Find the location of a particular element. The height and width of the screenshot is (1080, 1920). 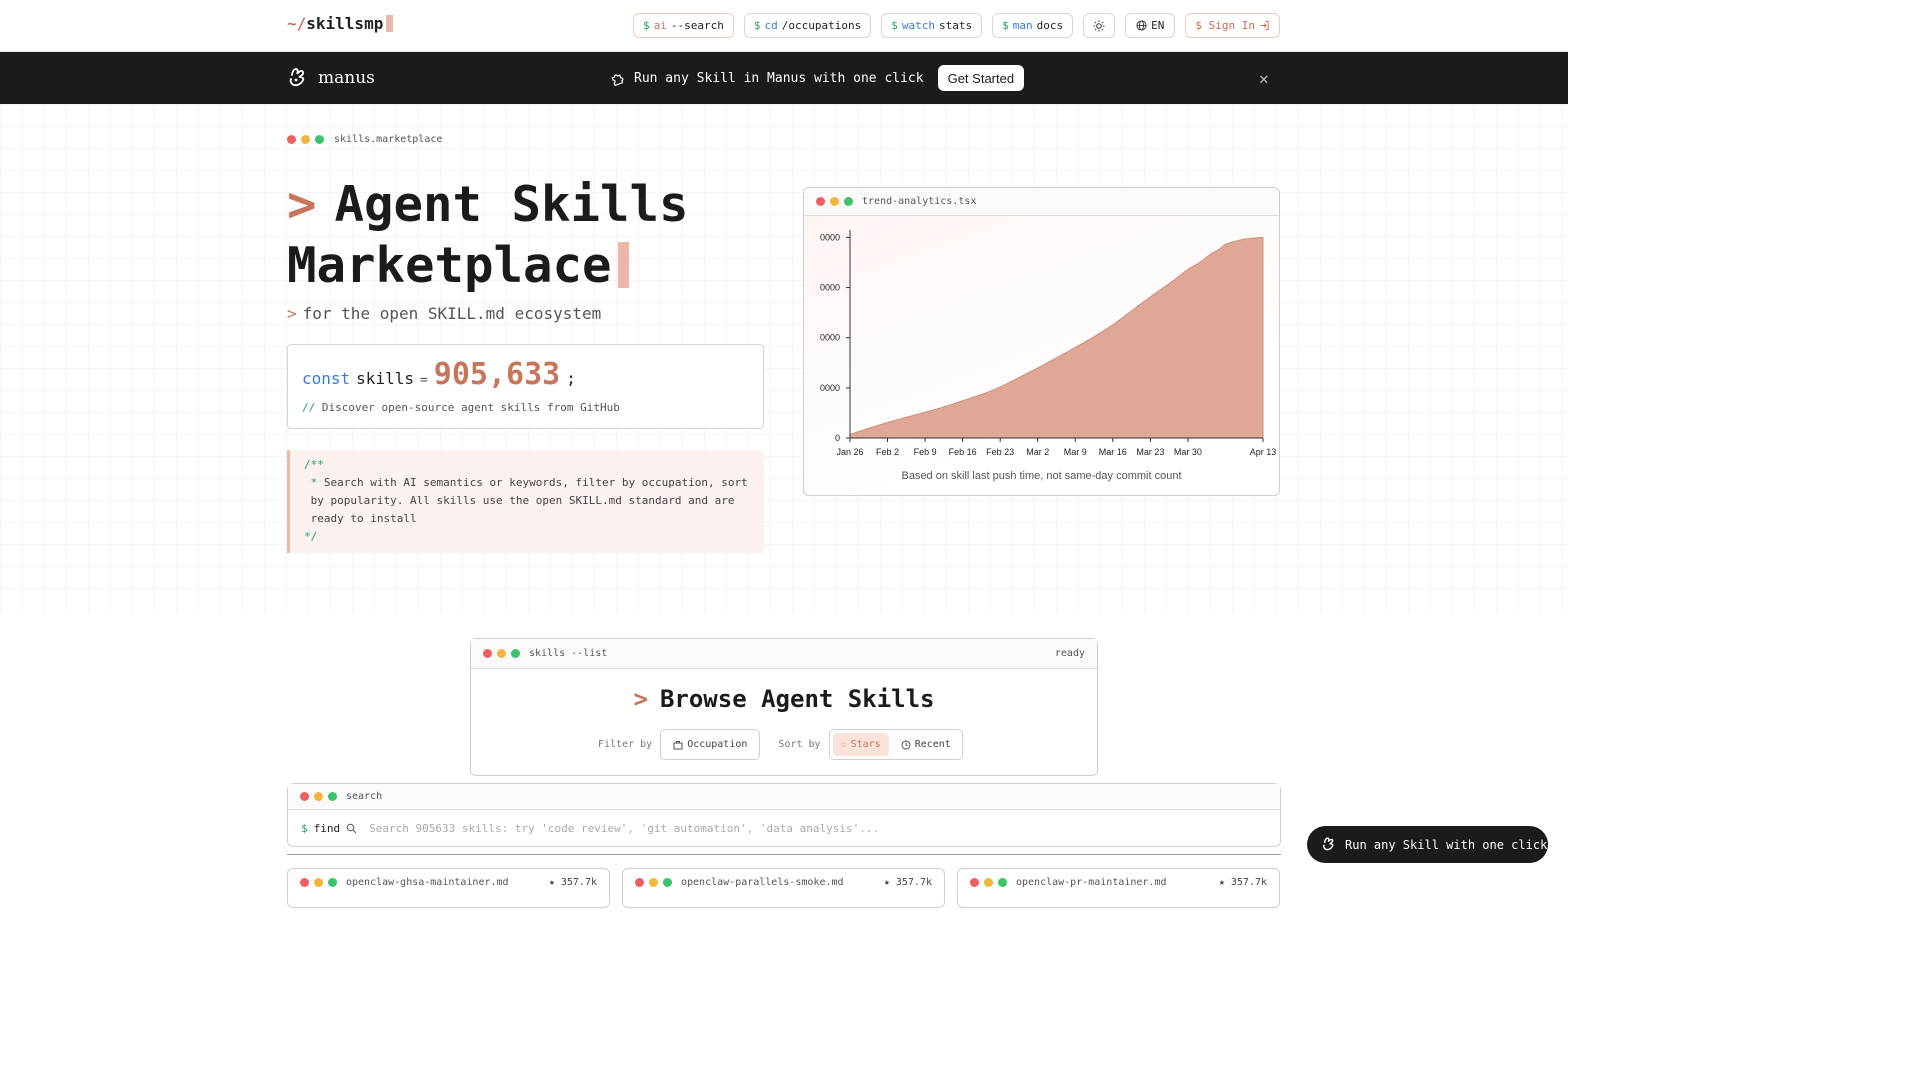

puzzle-icon is located at coordinates (617, 80).